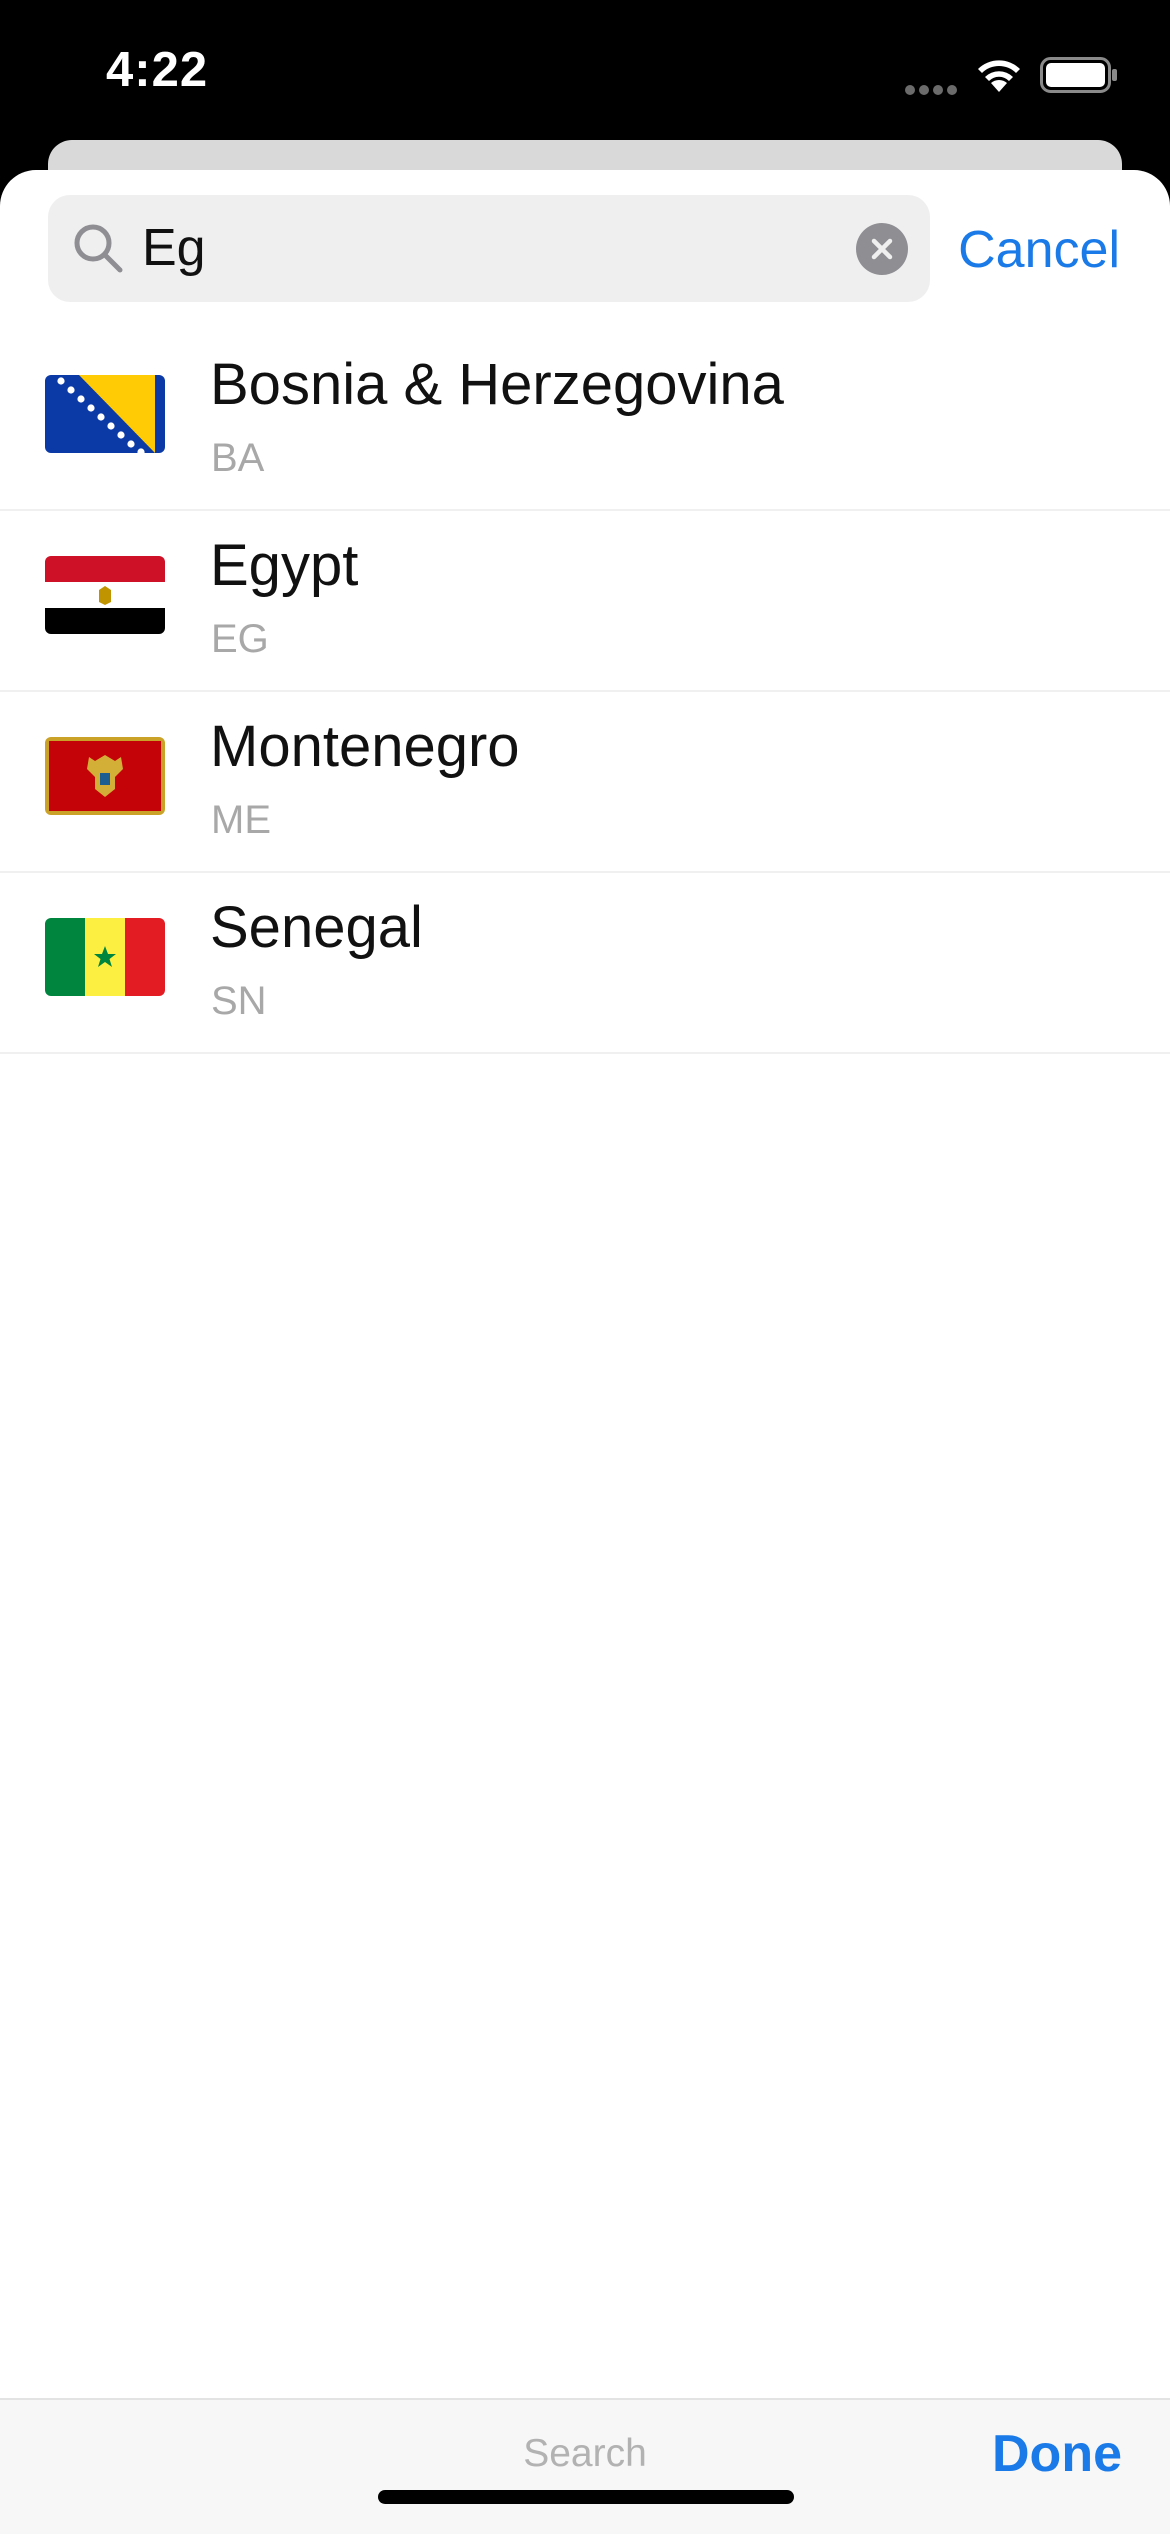  What do you see at coordinates (105, 595) in the screenshot?
I see `flag-eg-icon` at bounding box center [105, 595].